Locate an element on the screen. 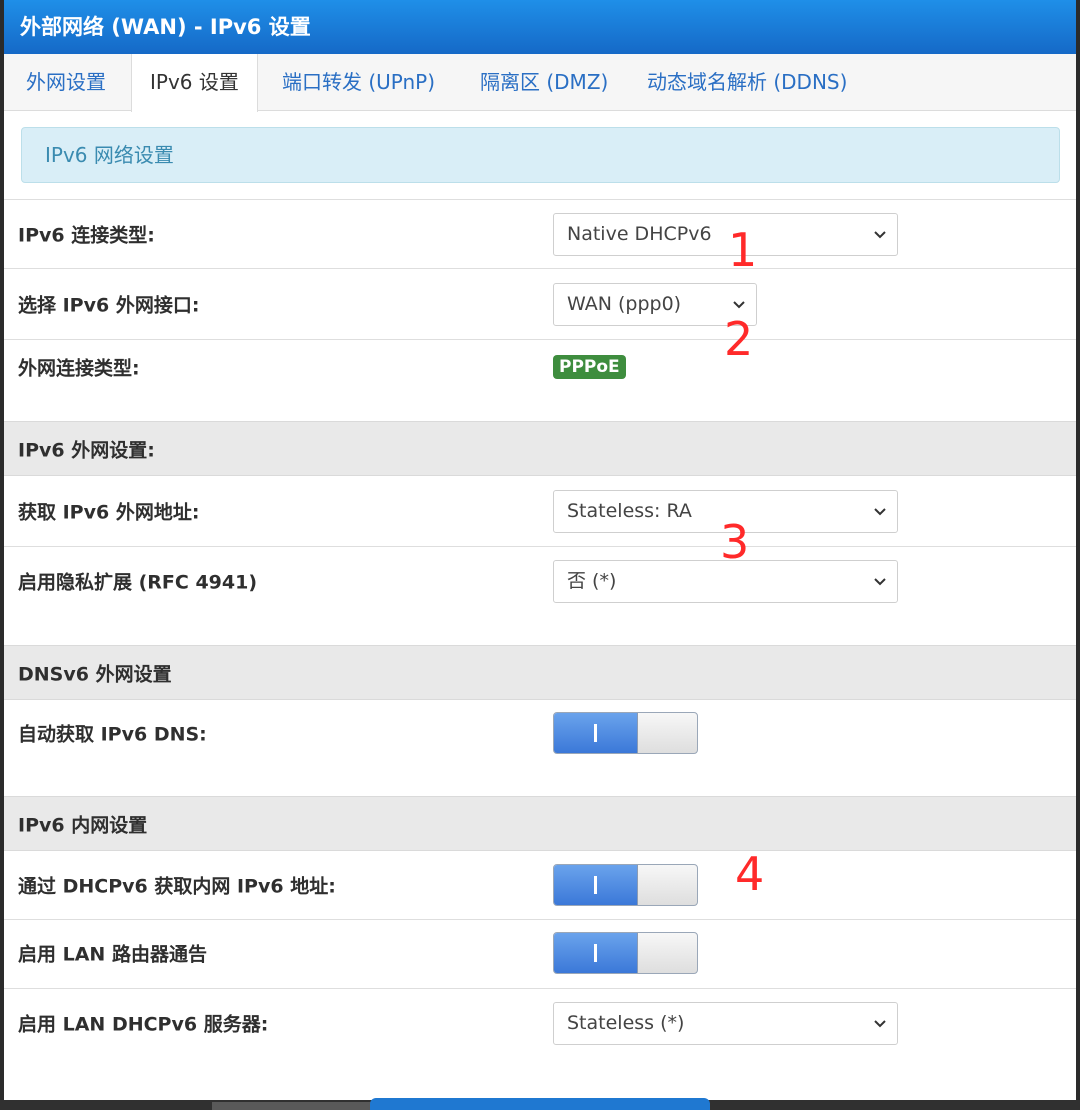 Image resolution: width=1080 pixels, height=1110 pixels. wan-iface-value: WAN (ppp0) is located at coordinates (624, 304).